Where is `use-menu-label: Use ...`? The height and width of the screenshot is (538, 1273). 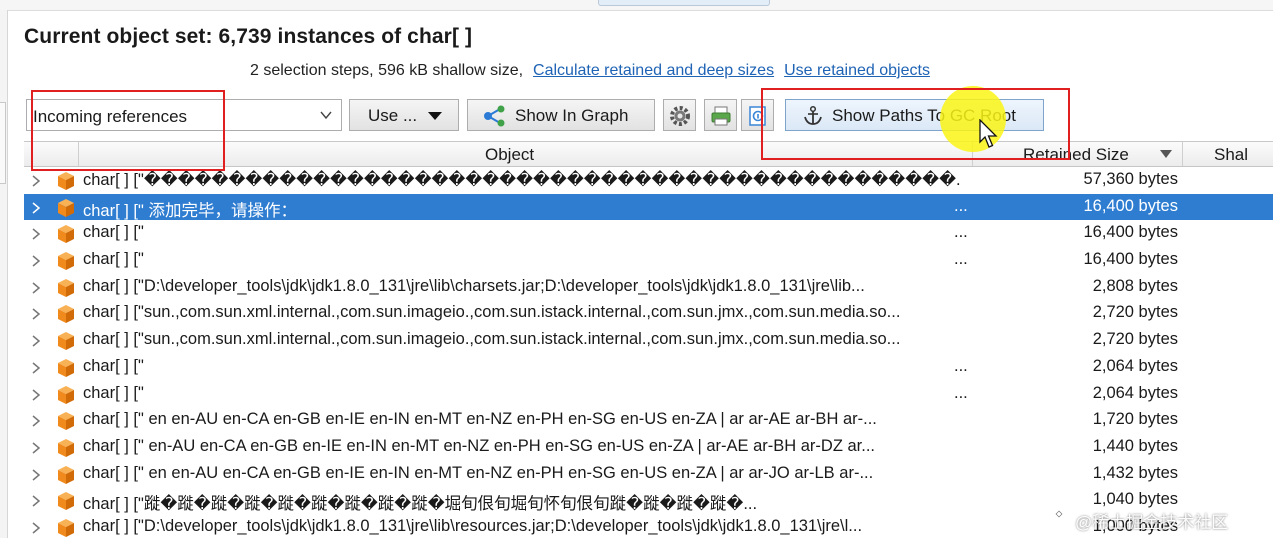
use-menu-label: Use ... is located at coordinates (393, 115).